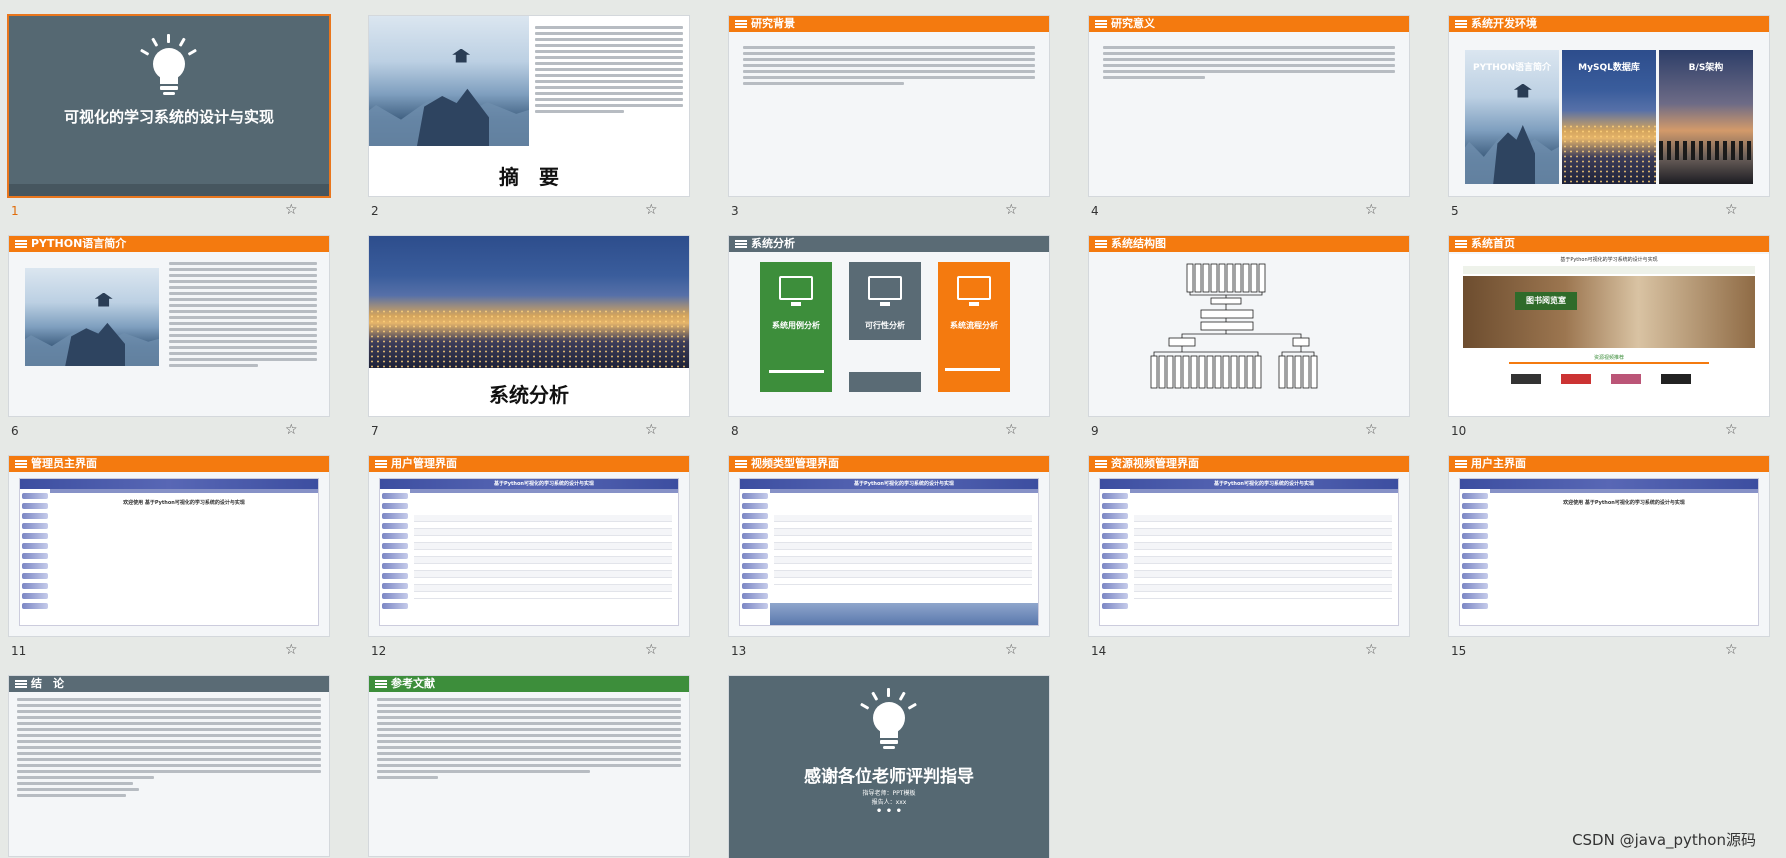 This screenshot has height=858, width=1786. I want to click on arrow-right-icon, so click(972, 369).